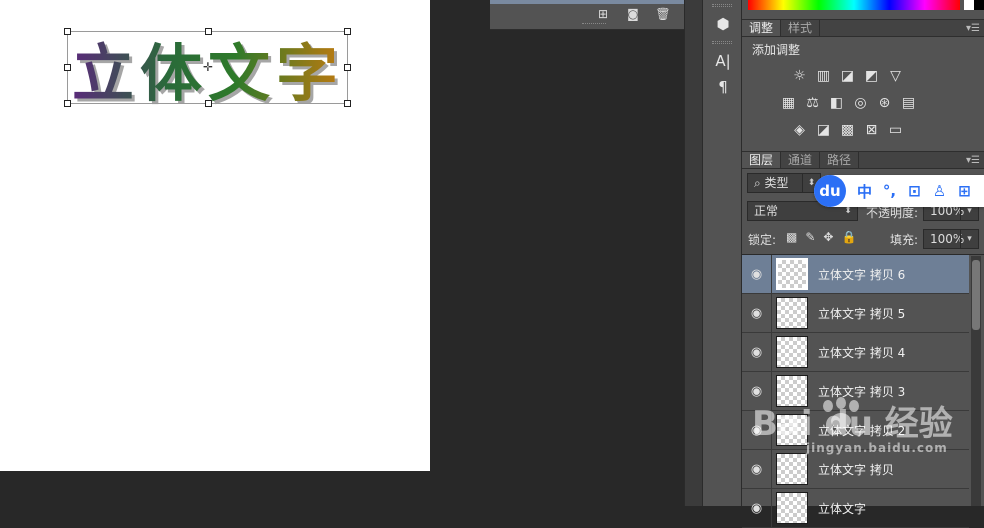 Image resolution: width=984 pixels, height=528 pixels. What do you see at coordinates (863, 160) in the screenshot?
I see `layers-tabbar: 图层 通道 路径 ▾☰` at bounding box center [863, 160].